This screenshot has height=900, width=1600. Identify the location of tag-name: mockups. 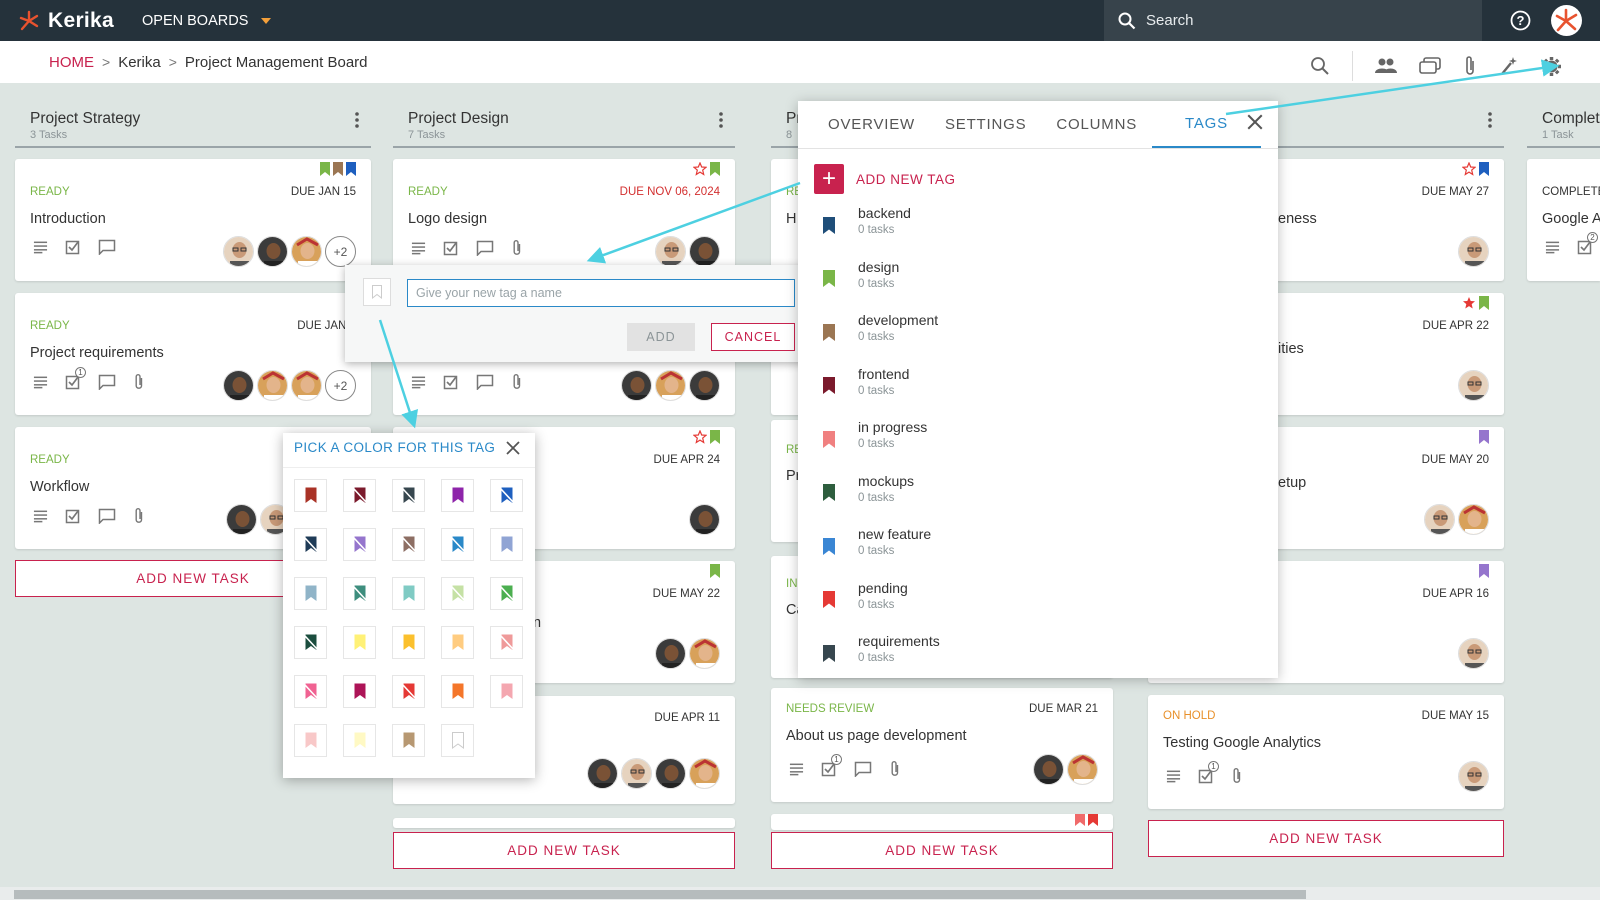
(886, 481).